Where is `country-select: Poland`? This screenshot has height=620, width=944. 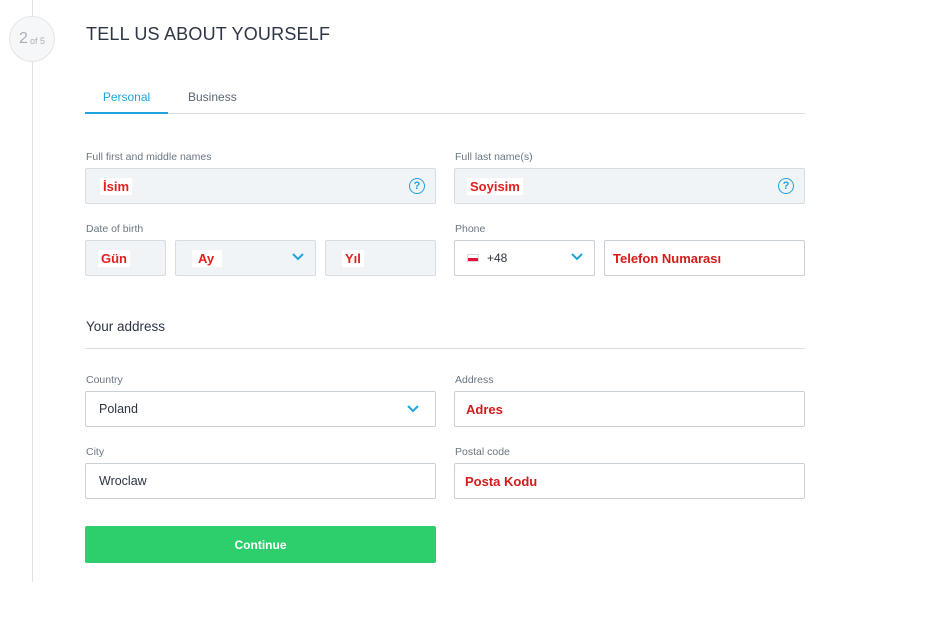 country-select: Poland is located at coordinates (260, 409).